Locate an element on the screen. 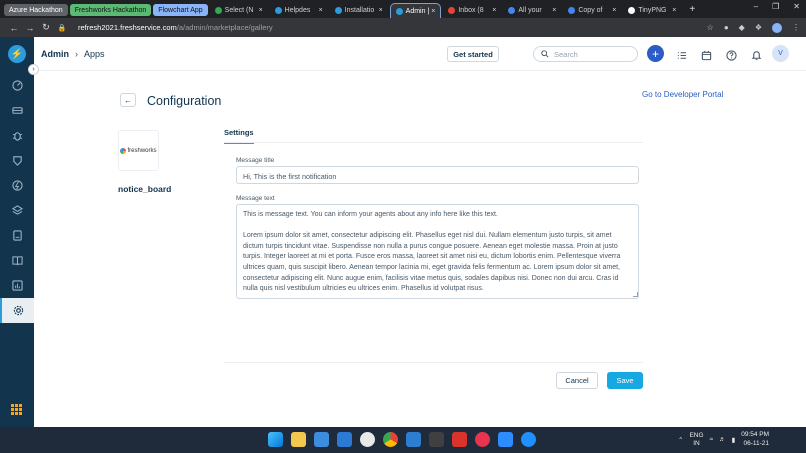 The image size is (806, 453). tray-chevron-icon: ⌃ is located at coordinates (680, 440).